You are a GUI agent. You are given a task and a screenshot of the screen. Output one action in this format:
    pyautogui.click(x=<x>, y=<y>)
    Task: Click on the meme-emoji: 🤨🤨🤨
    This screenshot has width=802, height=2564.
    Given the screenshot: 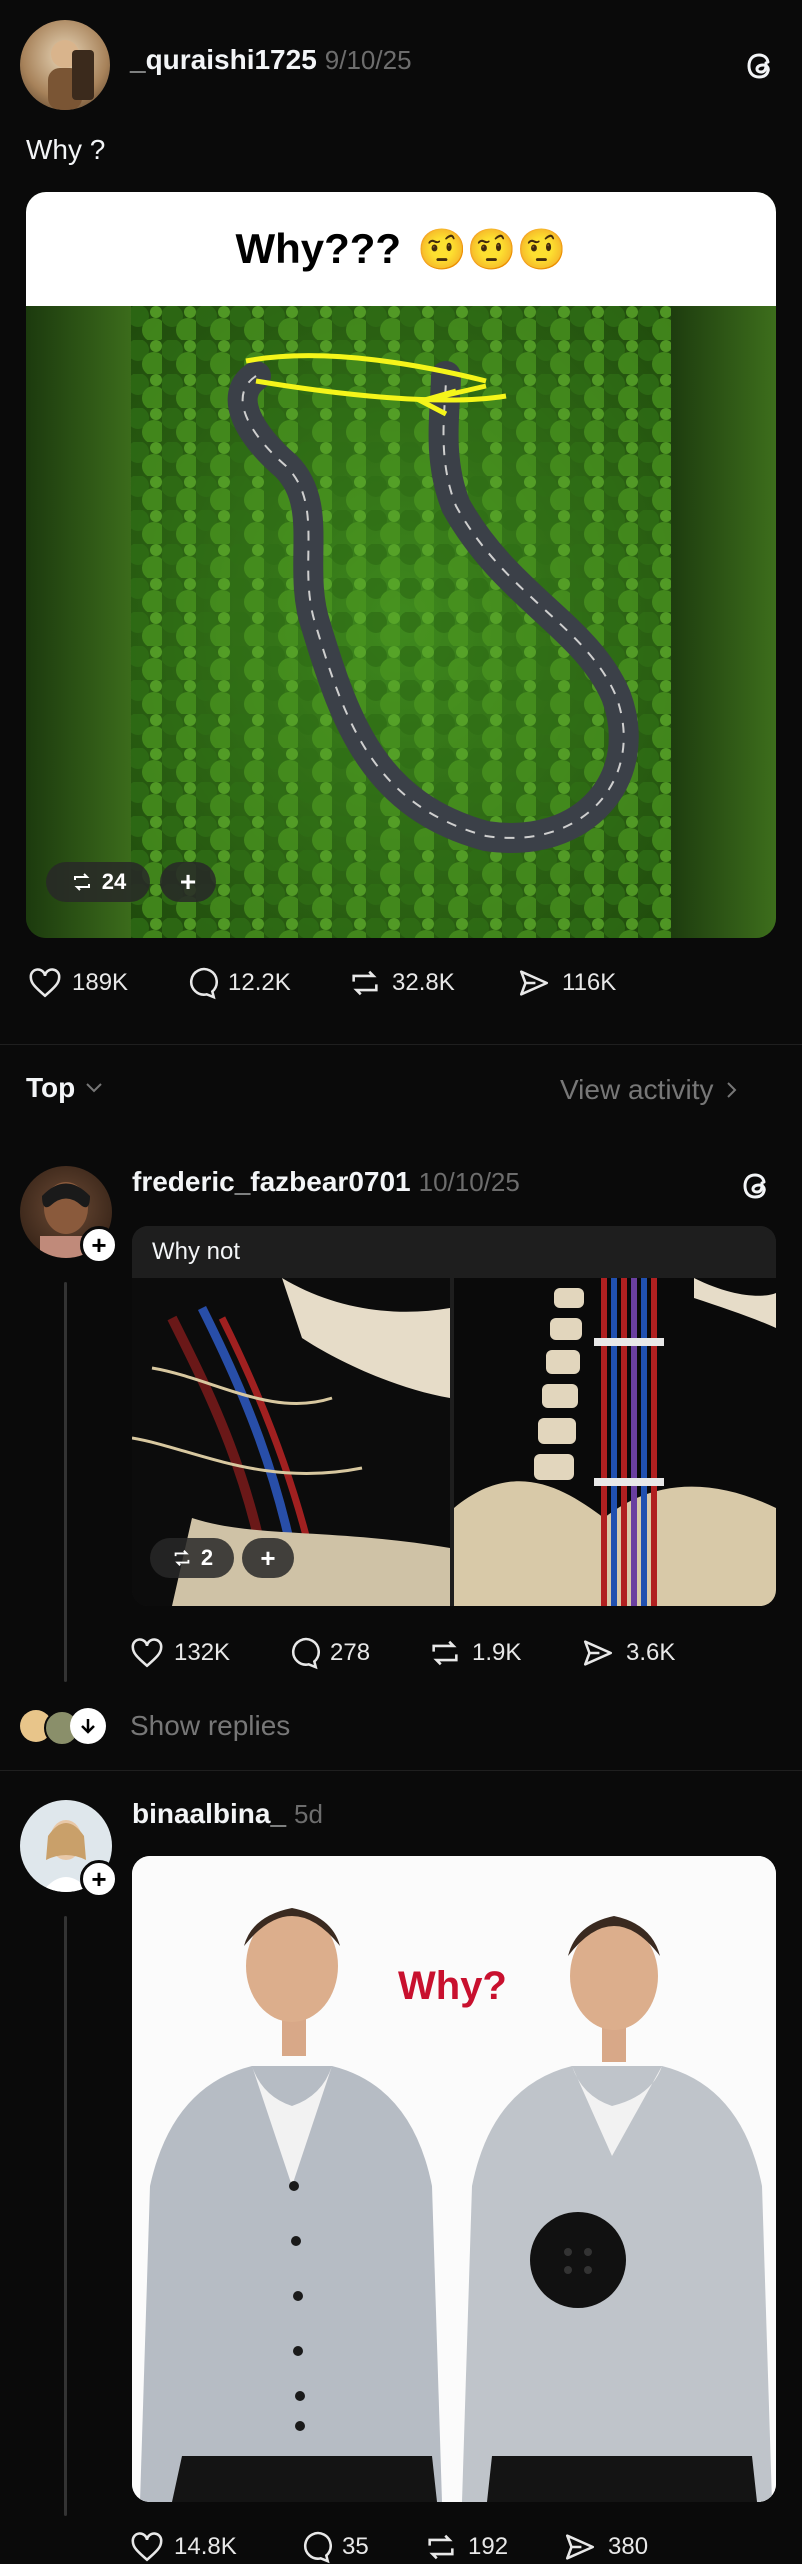 What is the action you would take?
    pyautogui.click(x=492, y=249)
    